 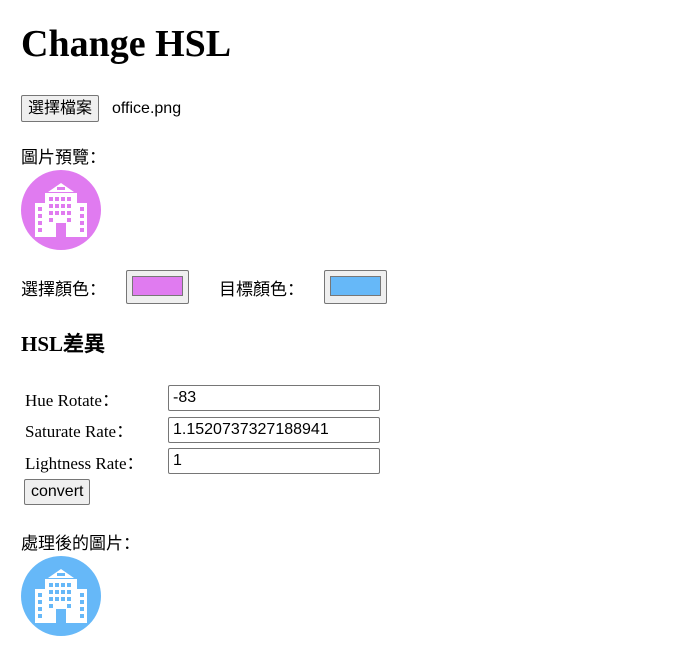 What do you see at coordinates (57, 492) in the screenshot?
I see `convert-button: convert` at bounding box center [57, 492].